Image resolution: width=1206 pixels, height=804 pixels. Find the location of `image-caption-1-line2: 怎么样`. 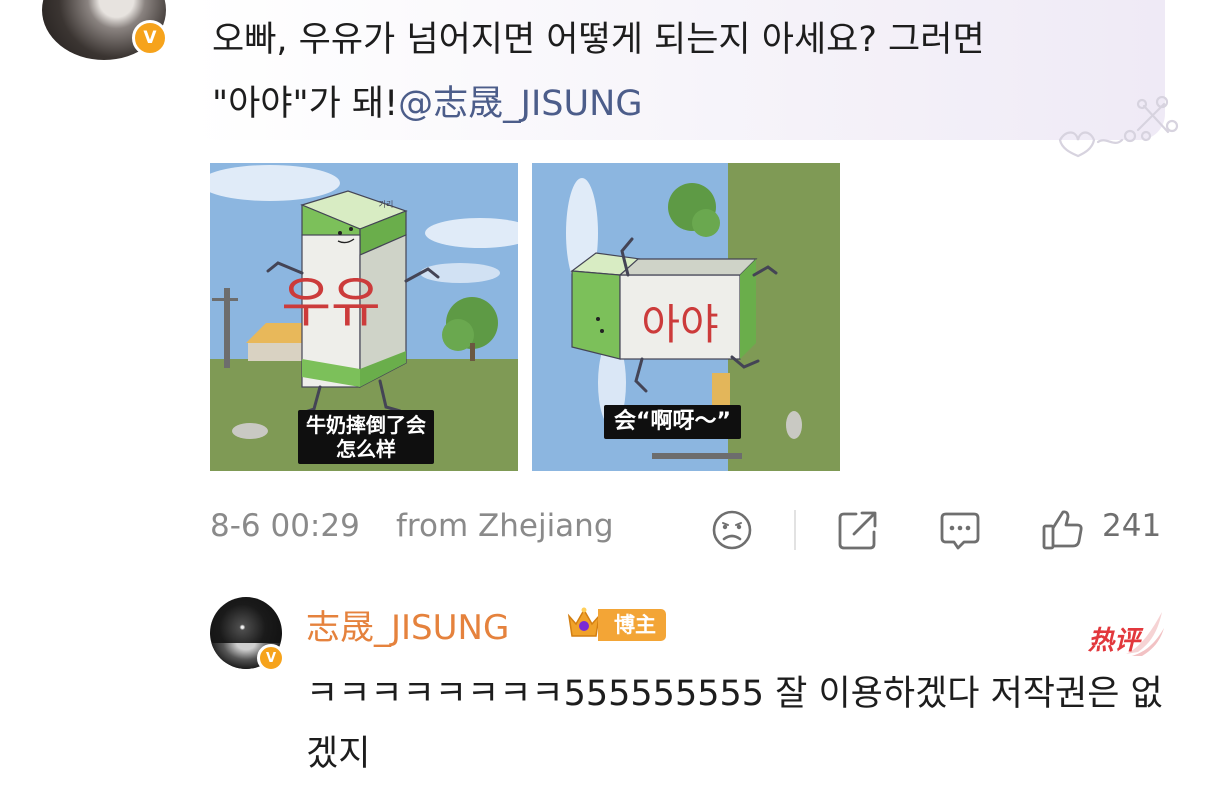

image-caption-1-line2: 怎么样 is located at coordinates (366, 449).